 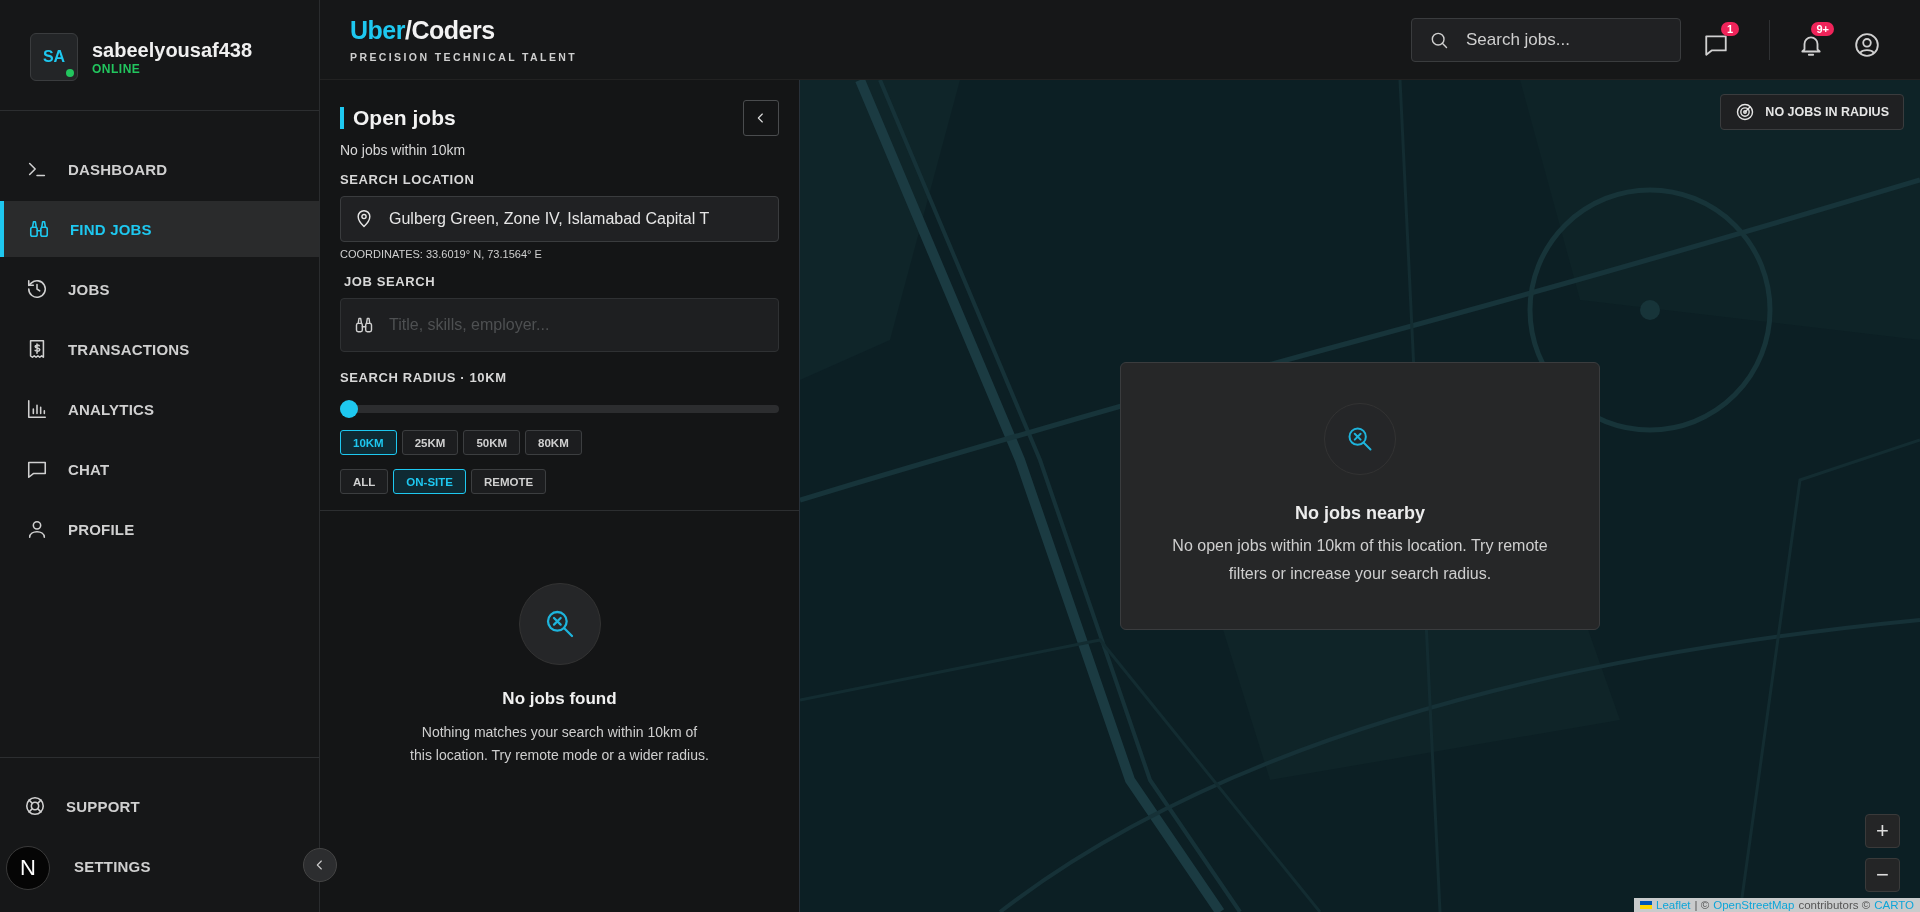 I want to click on count-badge: 9+, so click(x=1822, y=28).